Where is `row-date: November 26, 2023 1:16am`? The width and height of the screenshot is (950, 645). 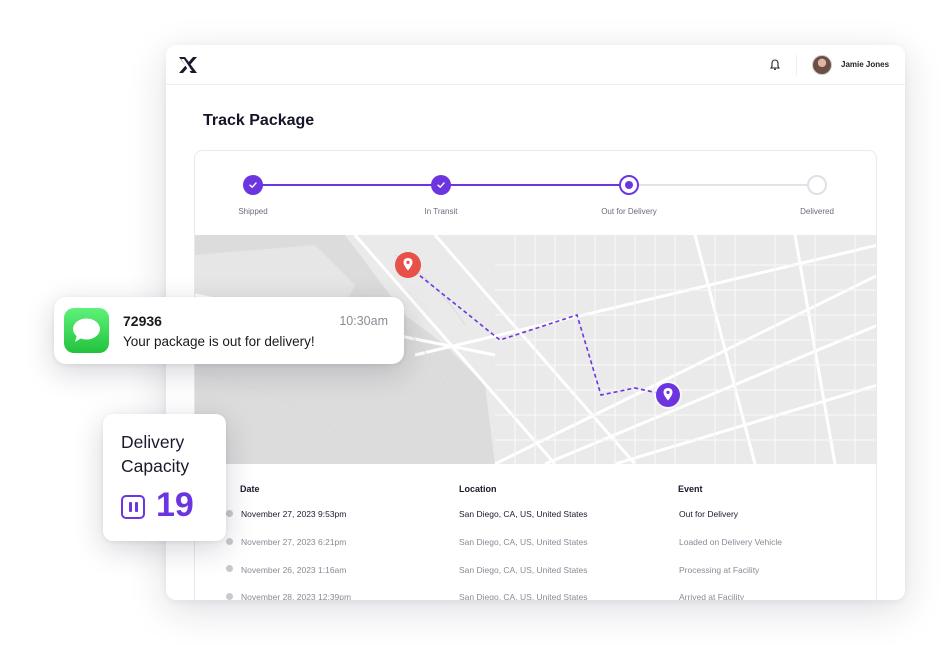 row-date: November 26, 2023 1:16am is located at coordinates (294, 570).